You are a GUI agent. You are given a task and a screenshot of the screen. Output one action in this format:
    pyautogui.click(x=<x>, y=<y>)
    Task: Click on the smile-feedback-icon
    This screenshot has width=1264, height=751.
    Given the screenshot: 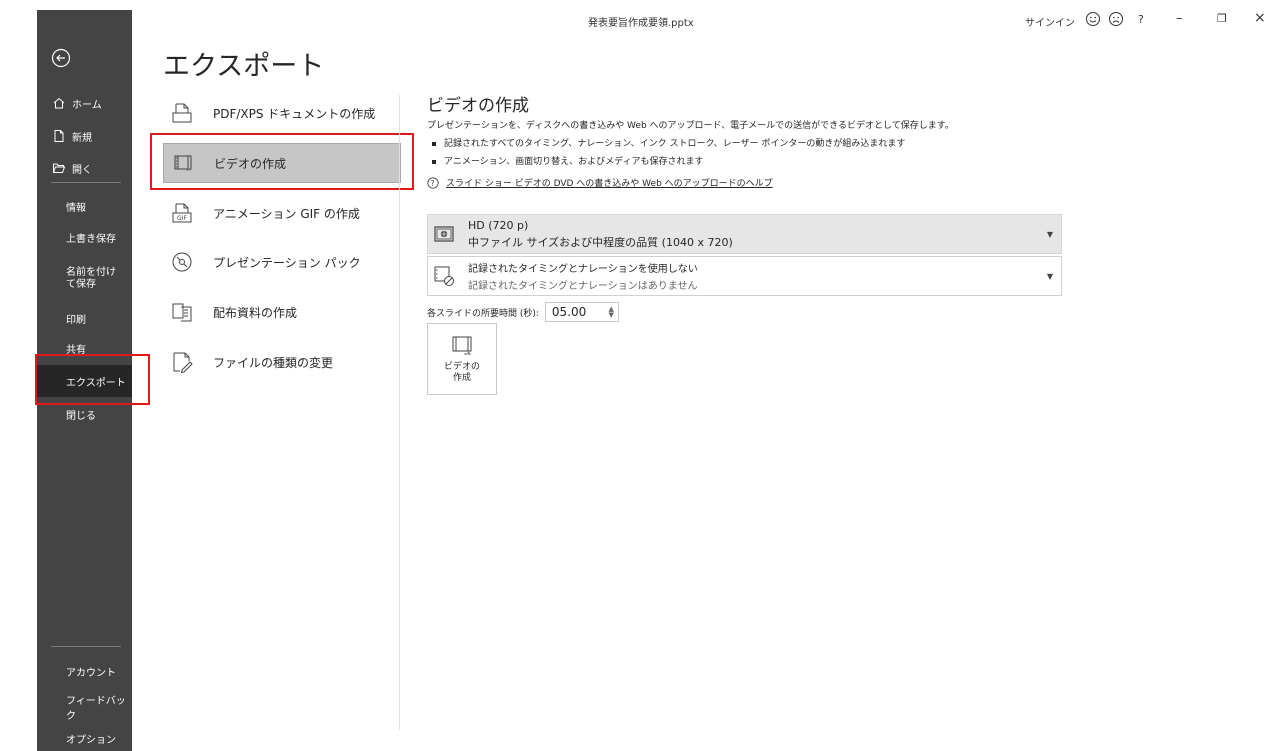 What is the action you would take?
    pyautogui.click(x=1093, y=19)
    